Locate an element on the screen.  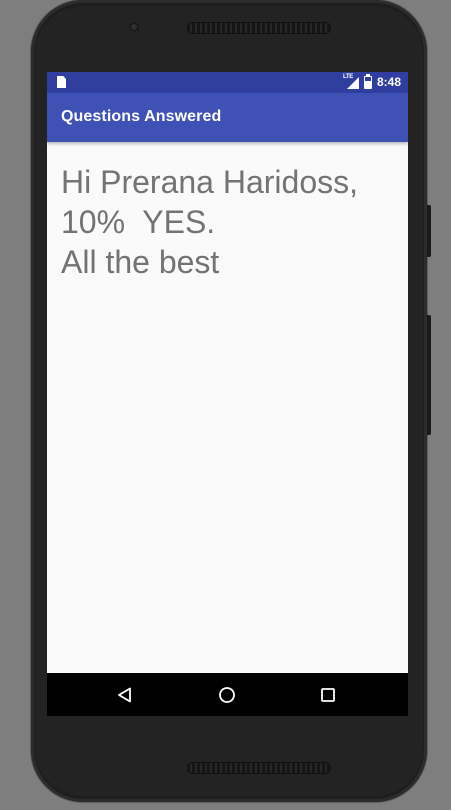
recents-button is located at coordinates (328, 694).